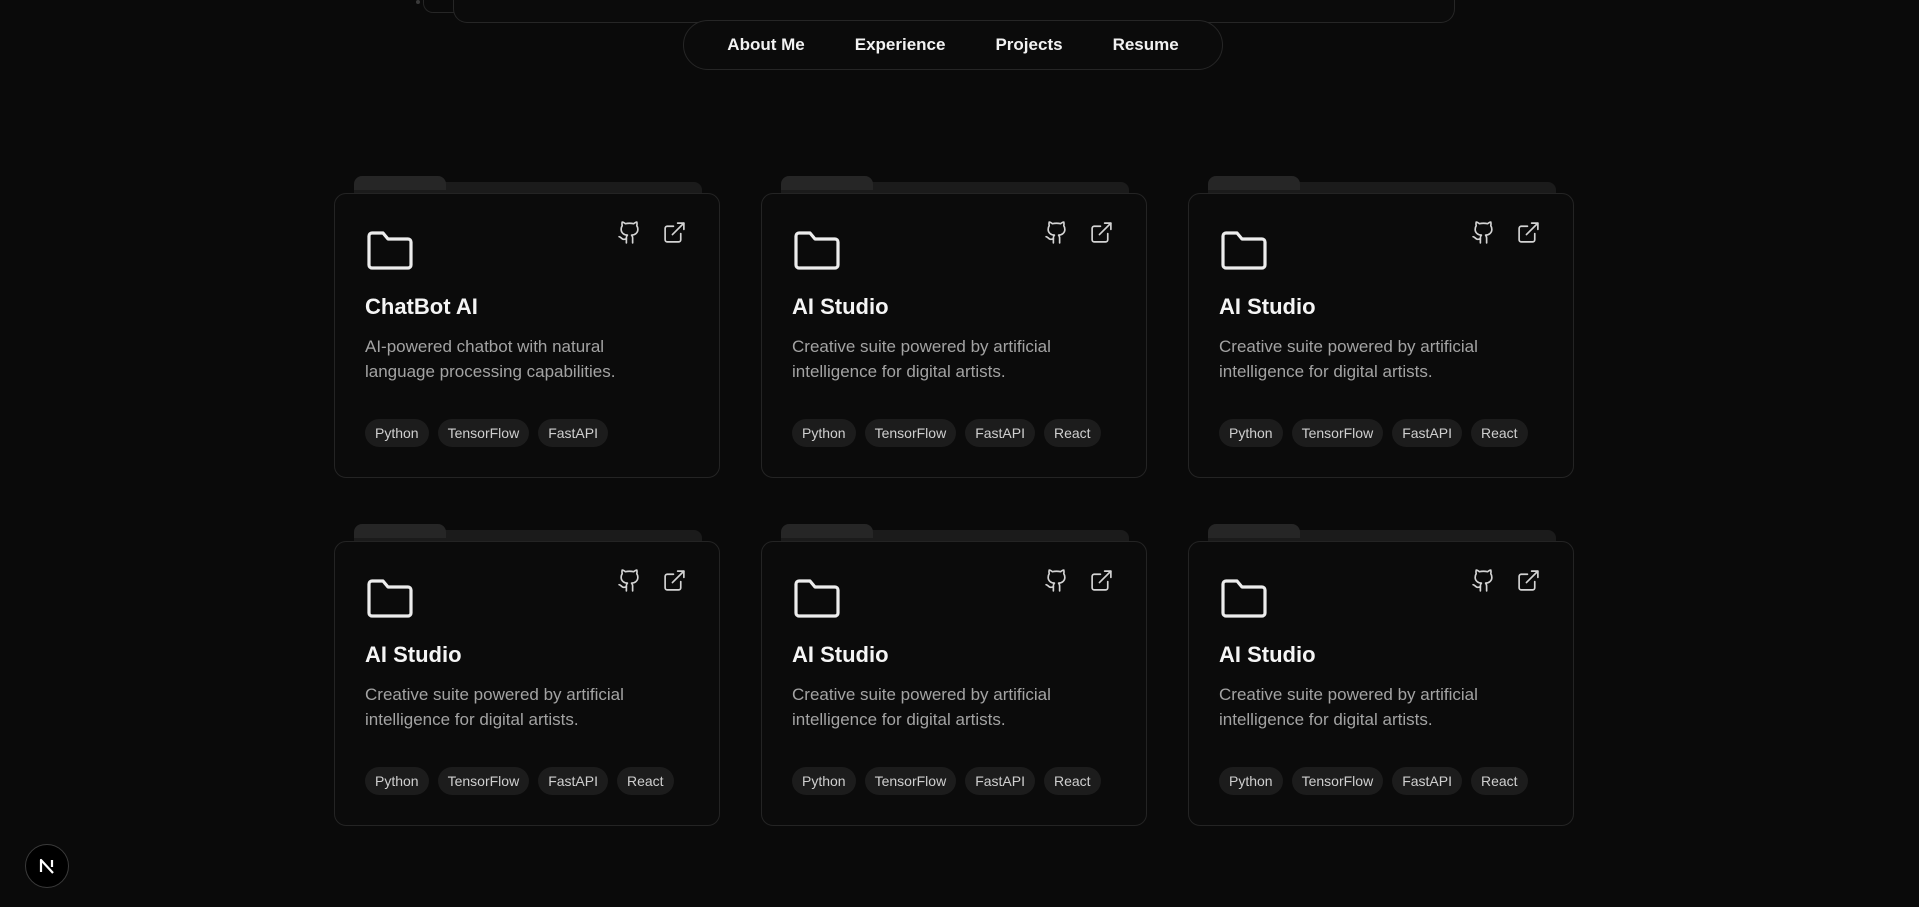 The height and width of the screenshot is (907, 1919). I want to click on nextjs-badge, so click(47, 866).